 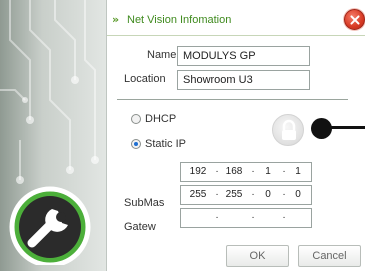 What do you see at coordinates (165, 144) in the screenshot?
I see `static-ip-label: Static IP` at bounding box center [165, 144].